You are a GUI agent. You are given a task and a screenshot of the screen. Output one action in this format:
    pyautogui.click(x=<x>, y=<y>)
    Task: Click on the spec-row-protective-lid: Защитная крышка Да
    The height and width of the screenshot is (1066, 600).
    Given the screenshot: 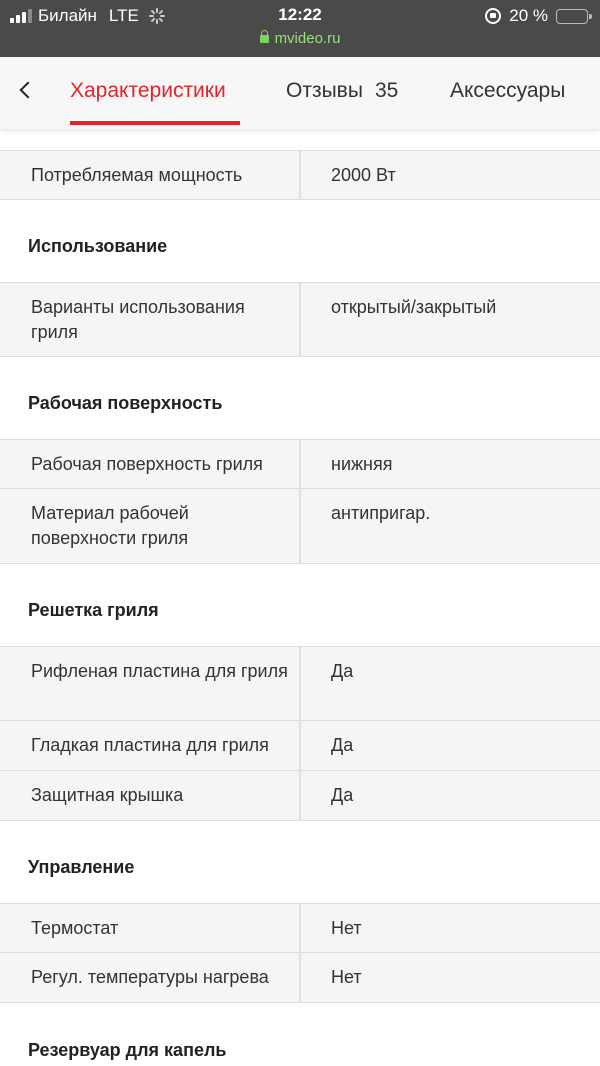 What is the action you would take?
    pyautogui.click(x=300, y=796)
    